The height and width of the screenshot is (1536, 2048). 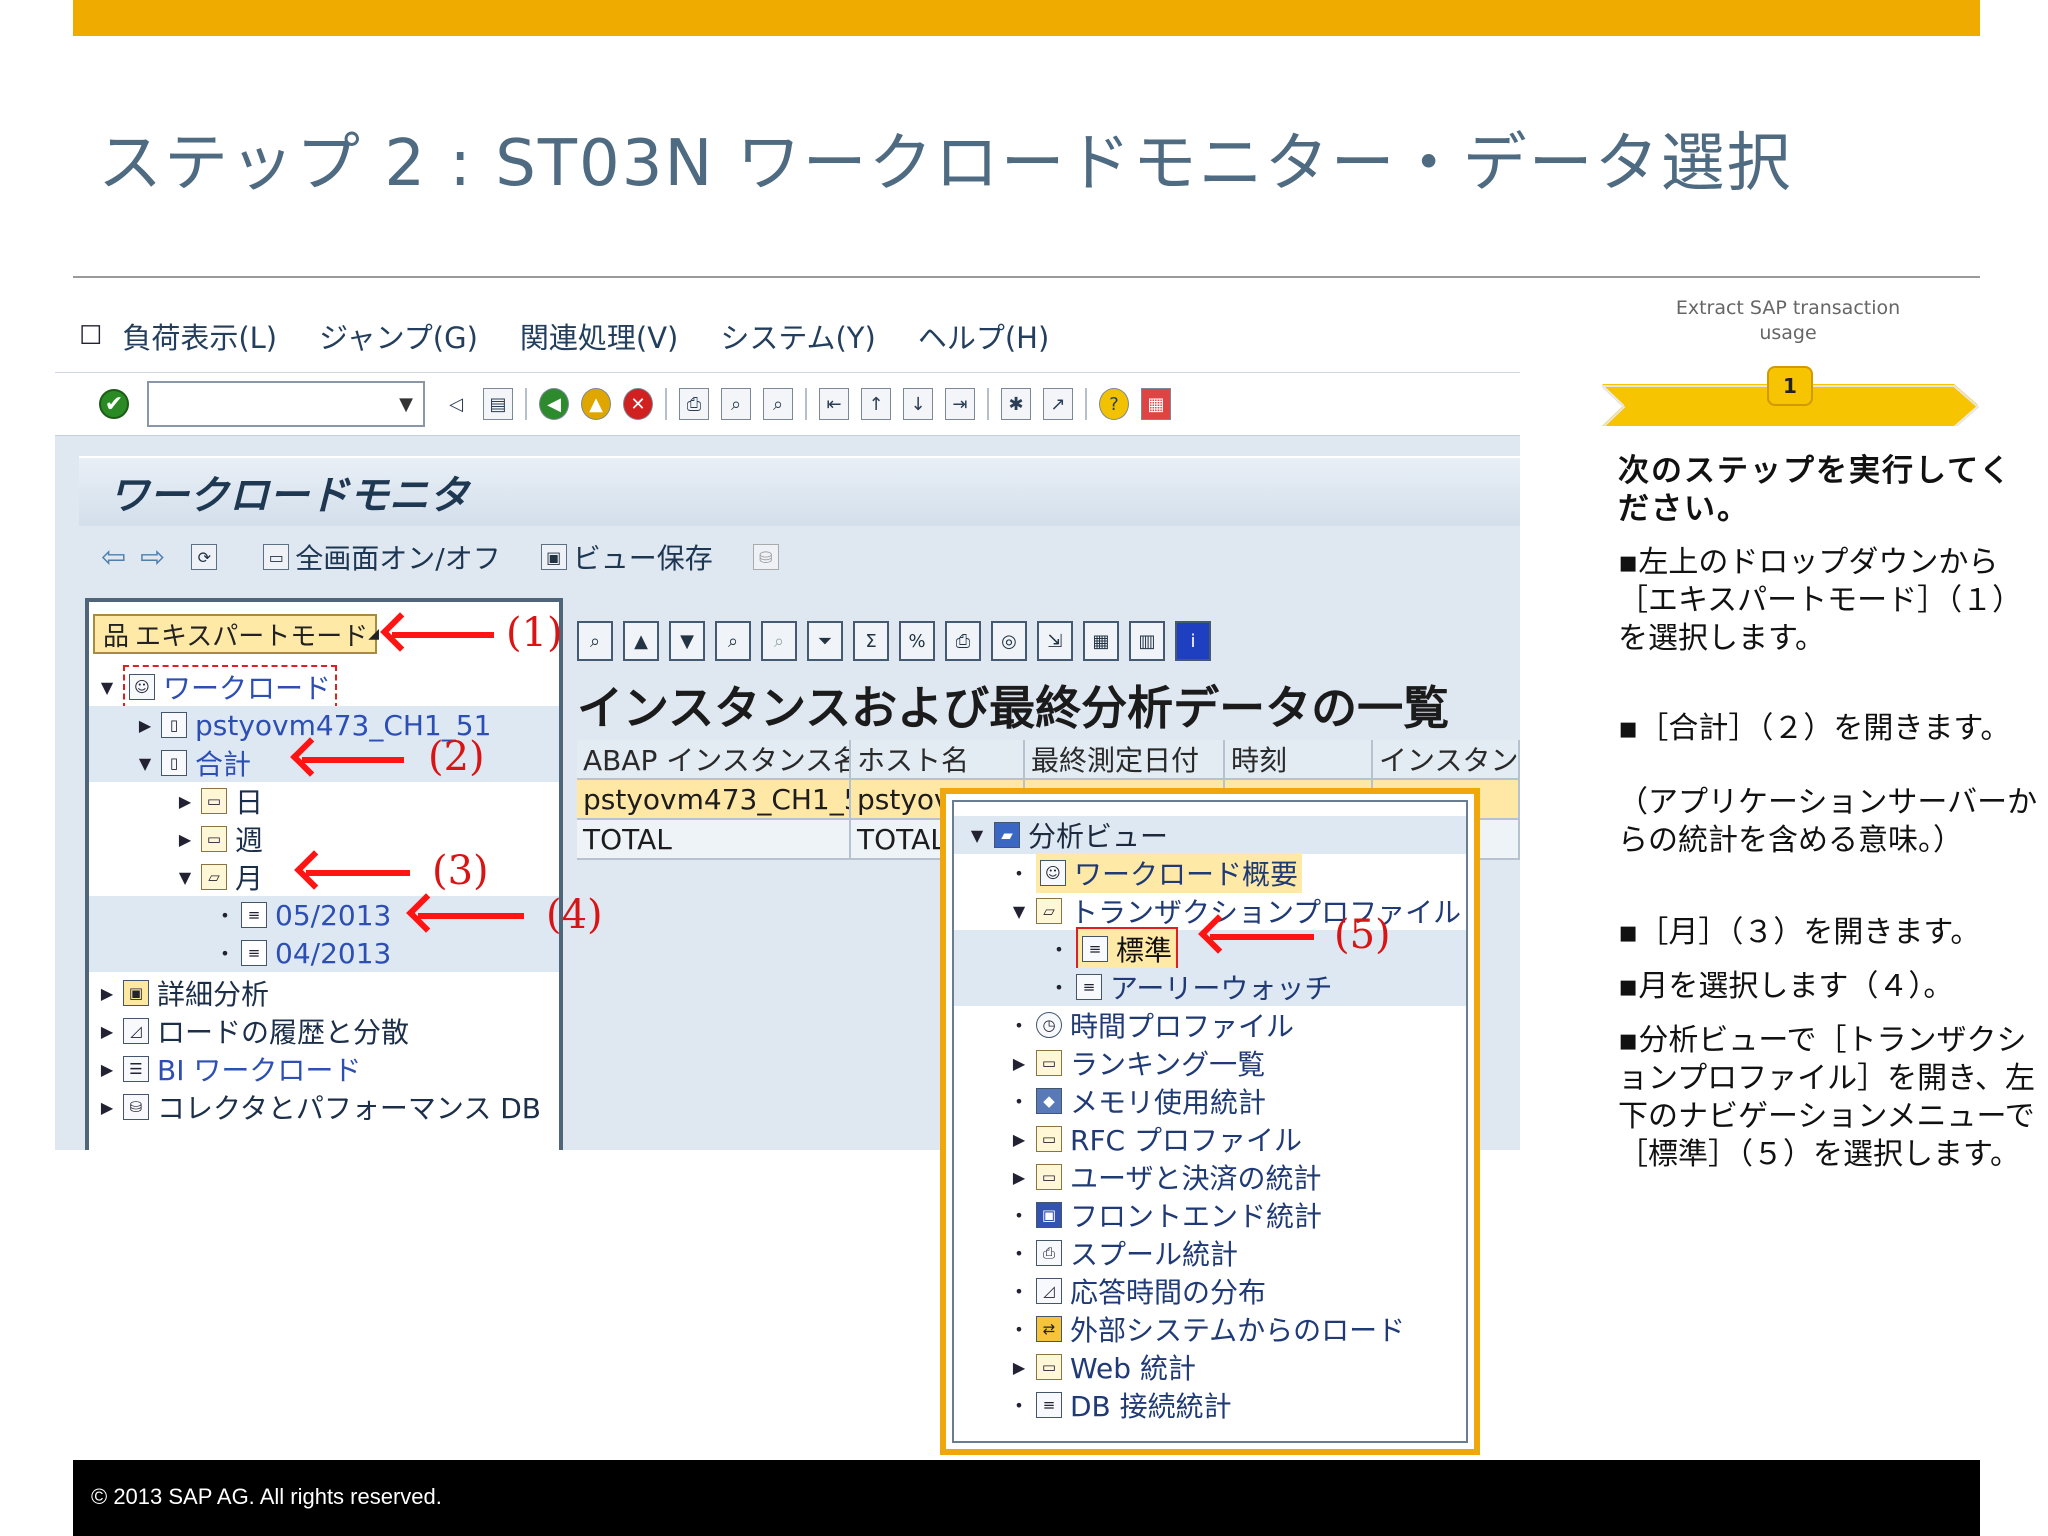 I want to click on fullscreen-toggle-button: ▭ 全画面オン/オフ, so click(x=382, y=557).